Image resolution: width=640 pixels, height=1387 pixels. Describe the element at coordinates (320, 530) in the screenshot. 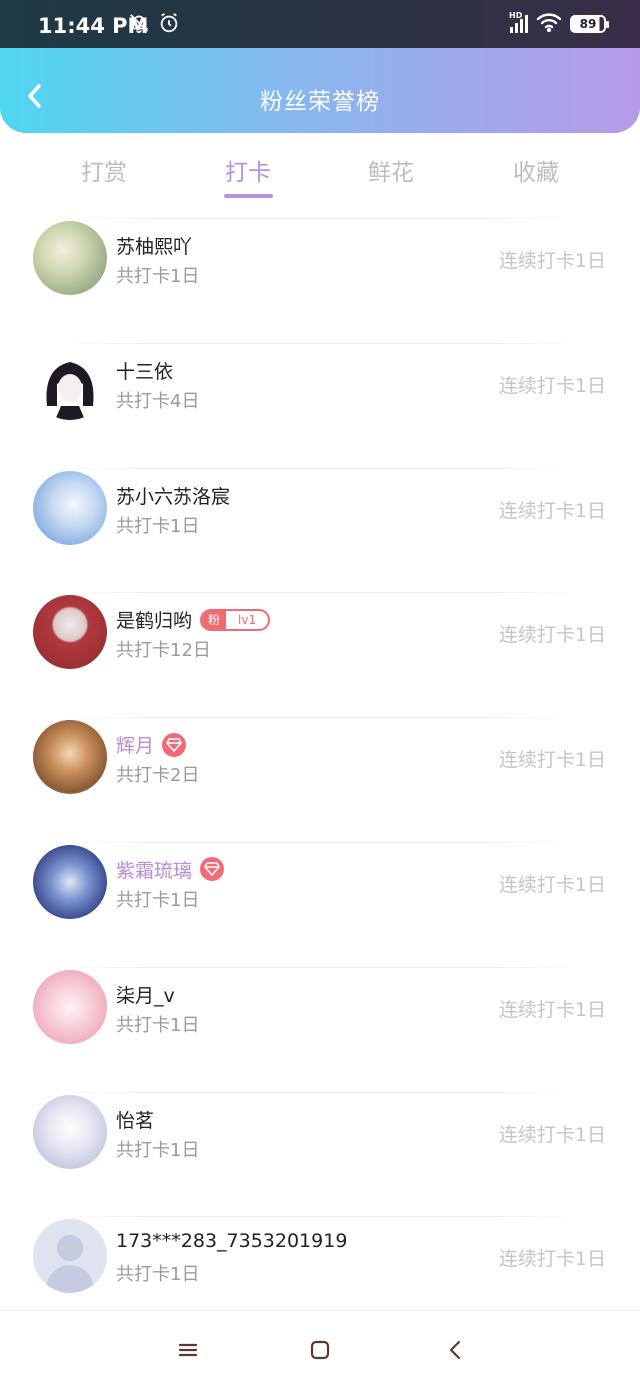

I see `list-item: 苏小六苏洛宸 共打卡1日 连续打卡1日` at that location.